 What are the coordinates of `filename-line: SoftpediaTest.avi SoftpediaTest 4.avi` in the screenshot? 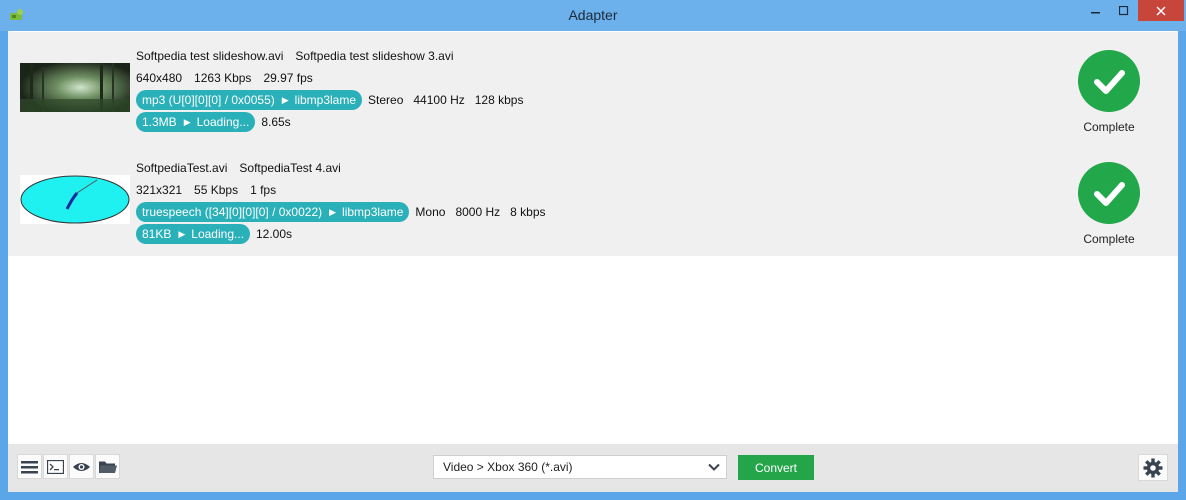 It's located at (346, 168).